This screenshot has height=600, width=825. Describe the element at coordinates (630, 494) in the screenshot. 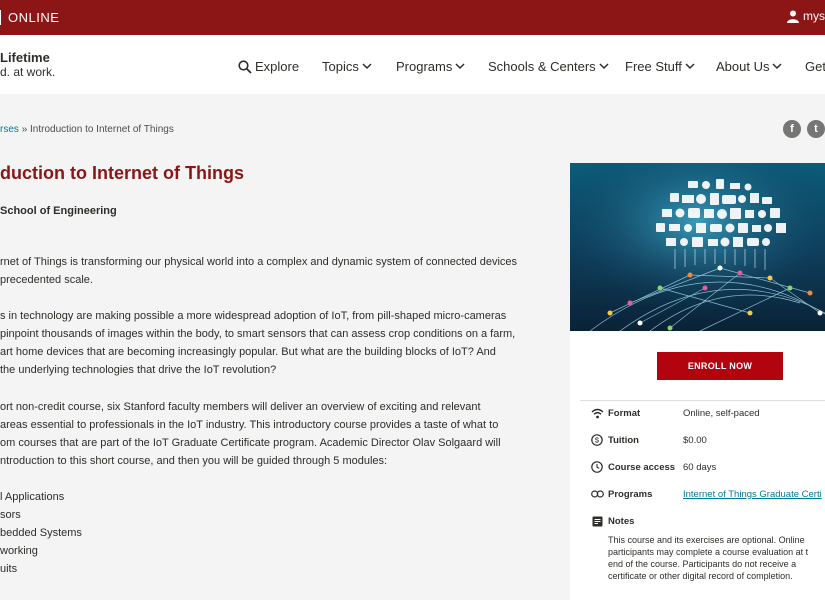

I see `programs-label: Programs` at that location.